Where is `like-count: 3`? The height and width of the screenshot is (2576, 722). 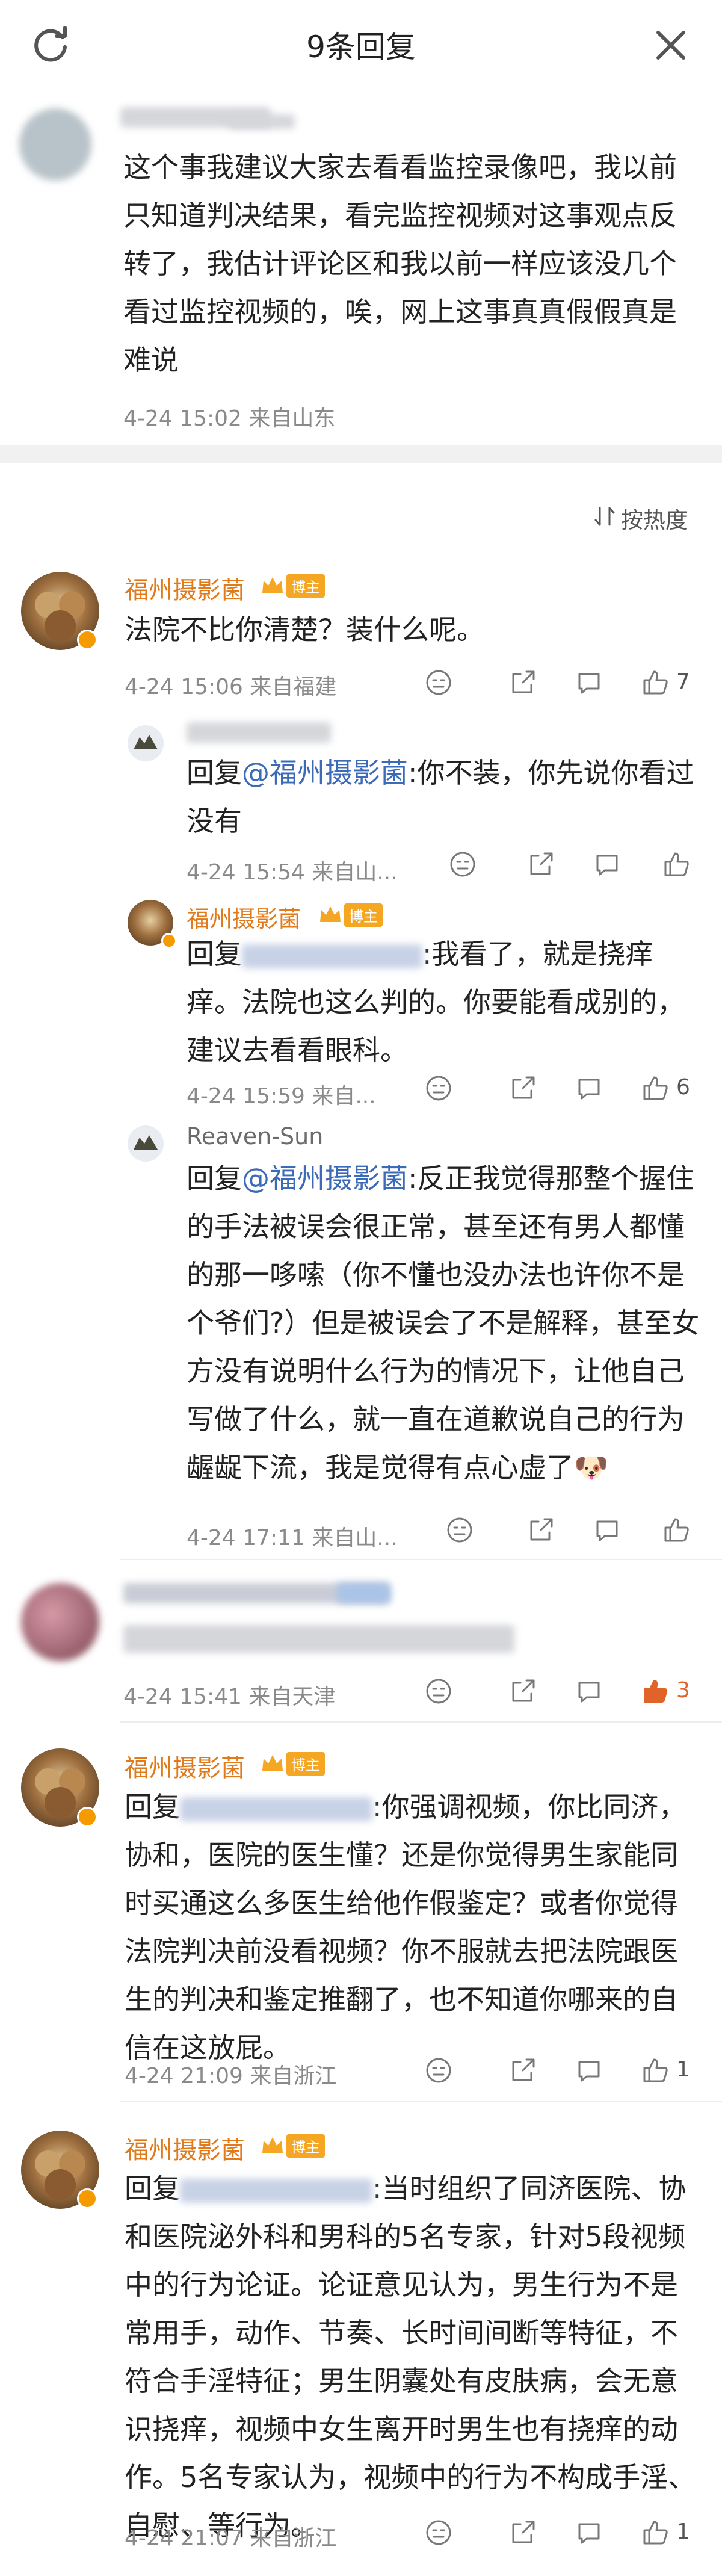
like-count: 3 is located at coordinates (683, 1690).